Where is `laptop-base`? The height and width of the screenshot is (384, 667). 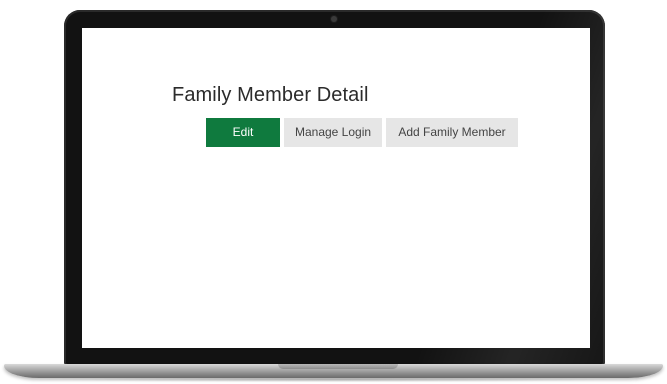
laptop-base is located at coordinates (333, 371).